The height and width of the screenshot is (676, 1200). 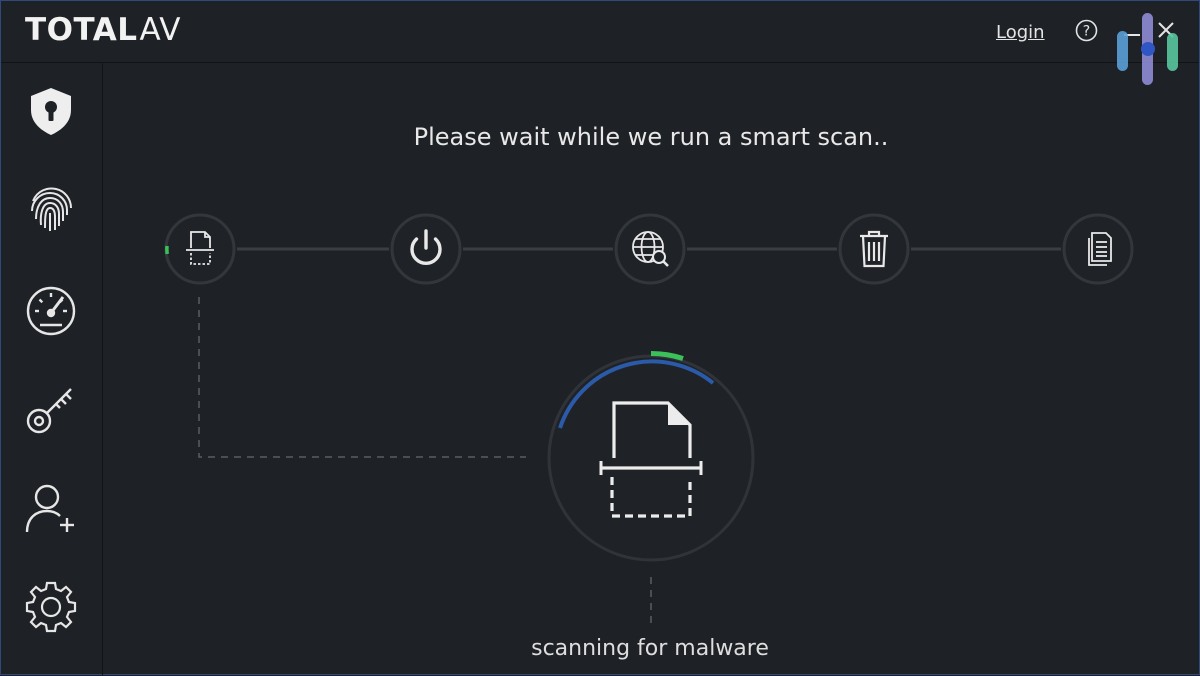 What do you see at coordinates (650, 648) in the screenshot?
I see `scan-status-text: scanning for malware` at bounding box center [650, 648].